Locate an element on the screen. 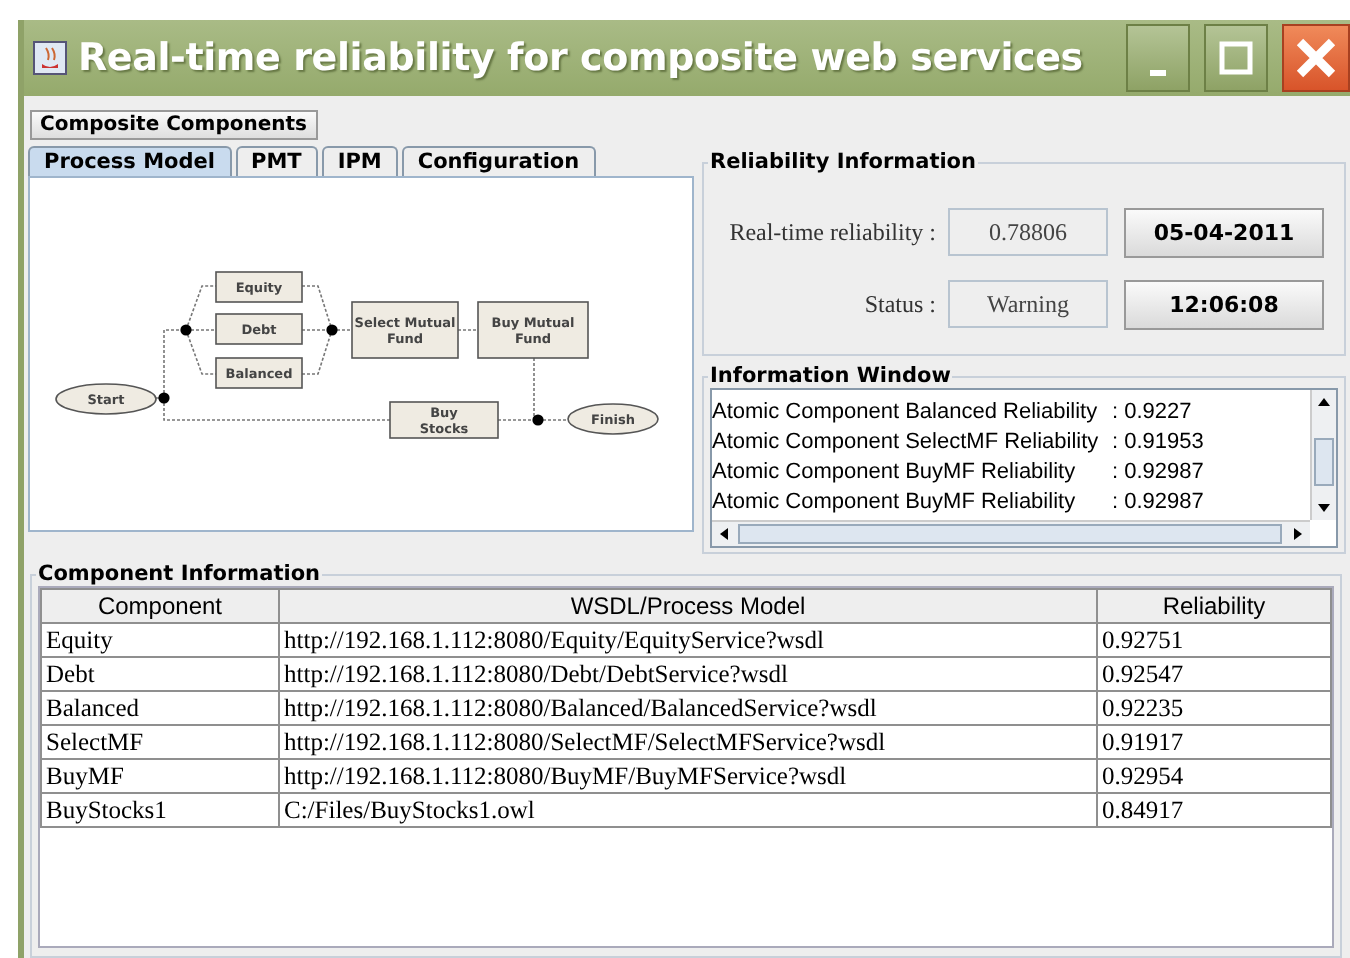 The width and height of the screenshot is (1350, 958). vertical-scrollbar is located at coordinates (1323, 455).